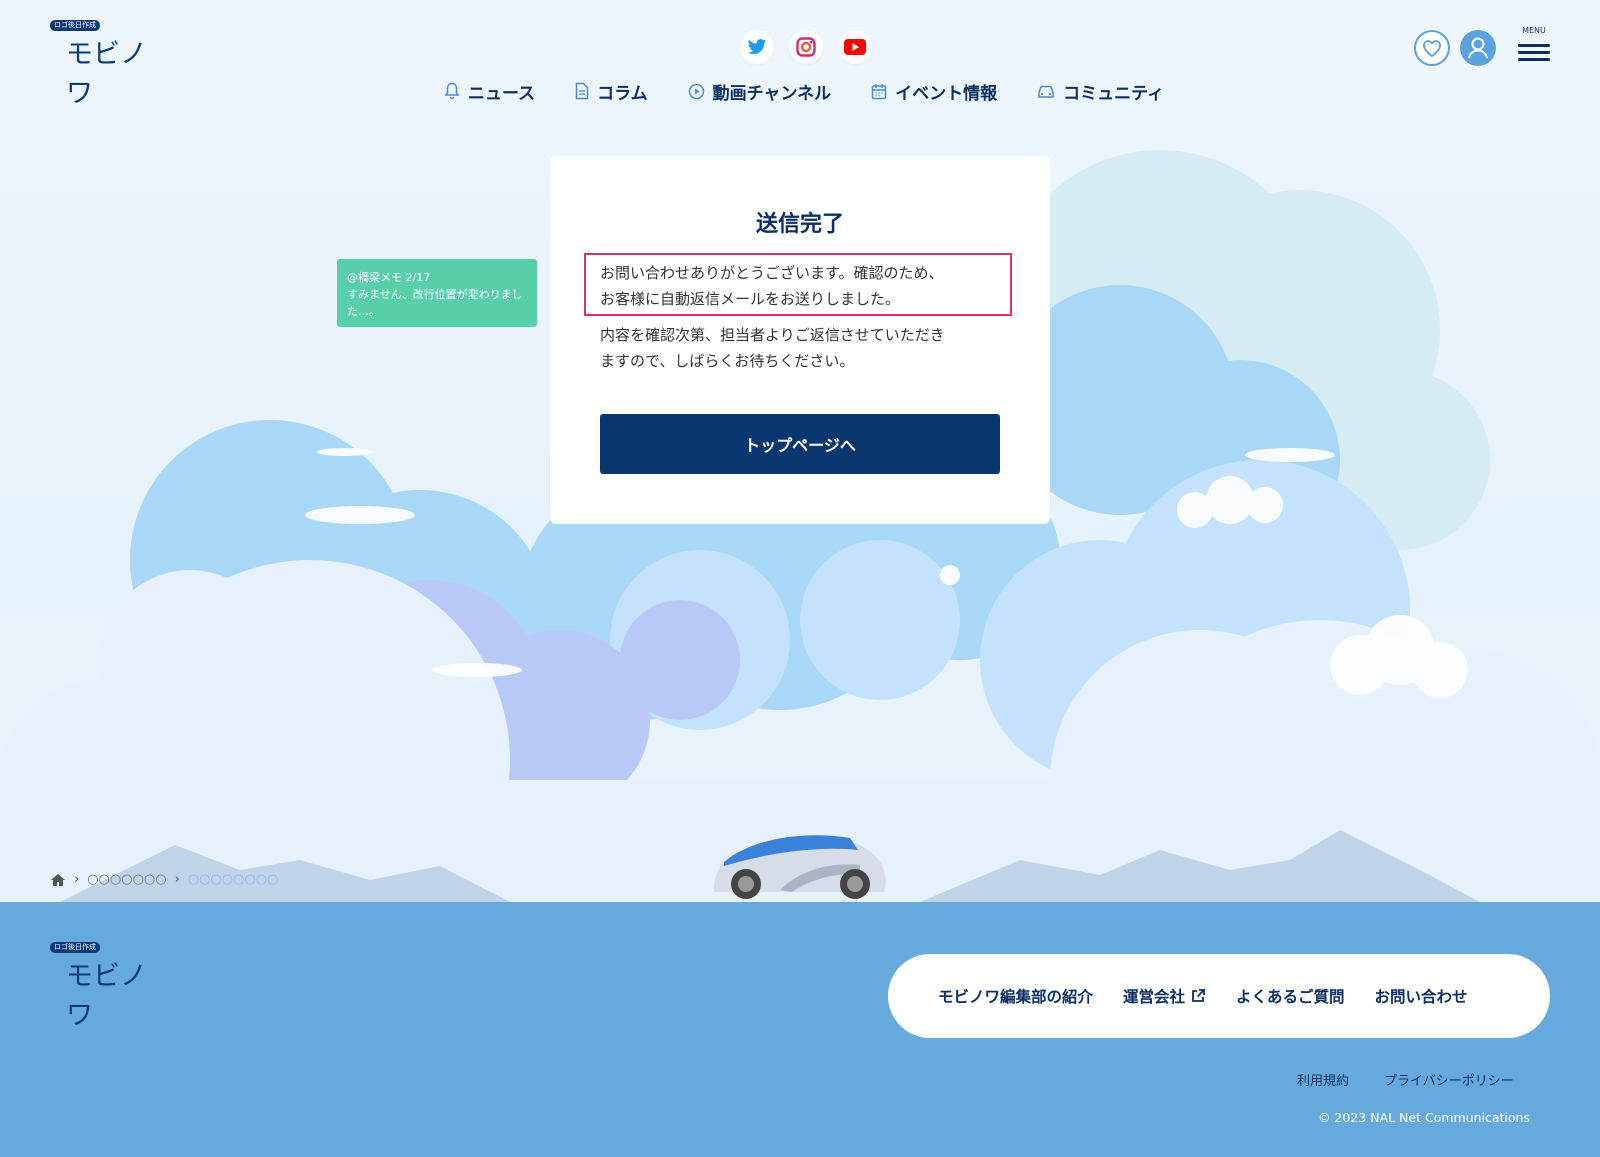 The image size is (1600, 1157). I want to click on favorites-button, so click(1432, 48).